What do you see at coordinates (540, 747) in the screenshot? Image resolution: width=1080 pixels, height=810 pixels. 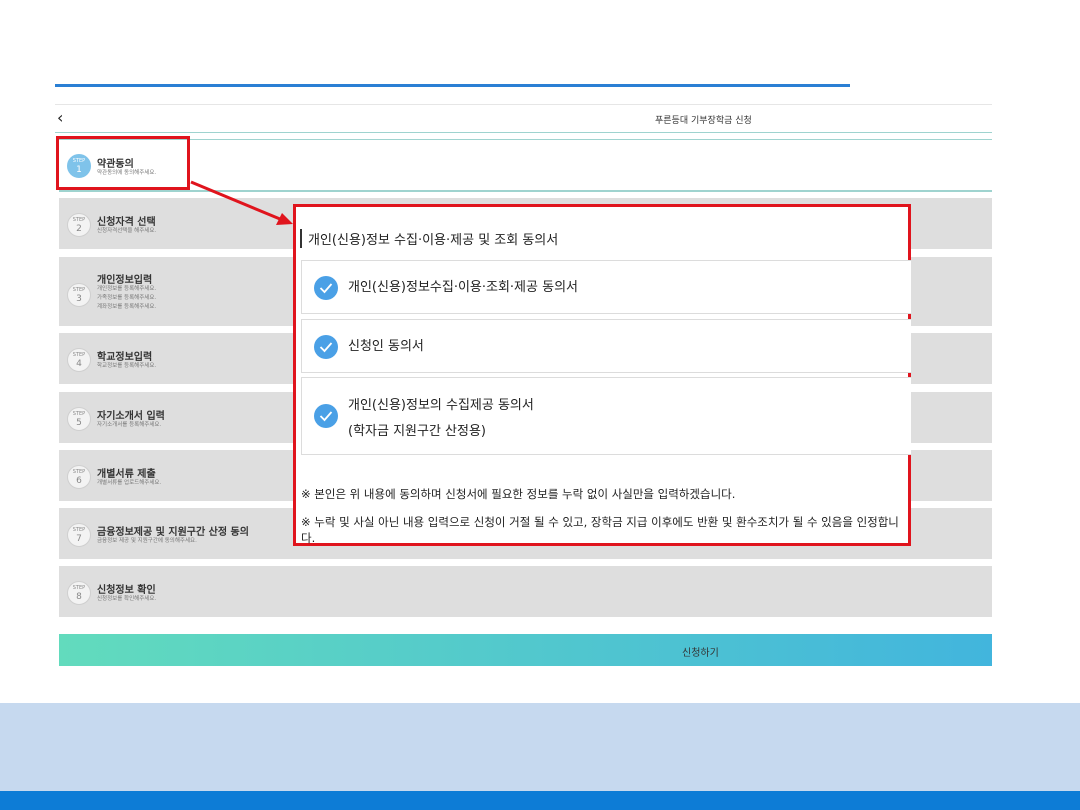 I see `footer-band` at bounding box center [540, 747].